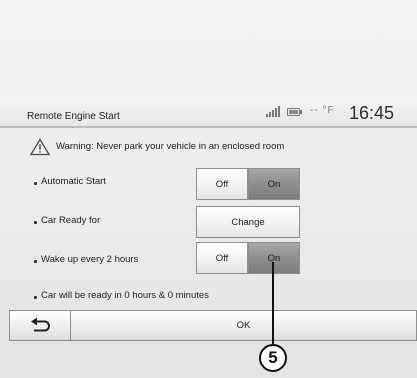  I want to click on bottom-bar: OK, so click(208, 325).